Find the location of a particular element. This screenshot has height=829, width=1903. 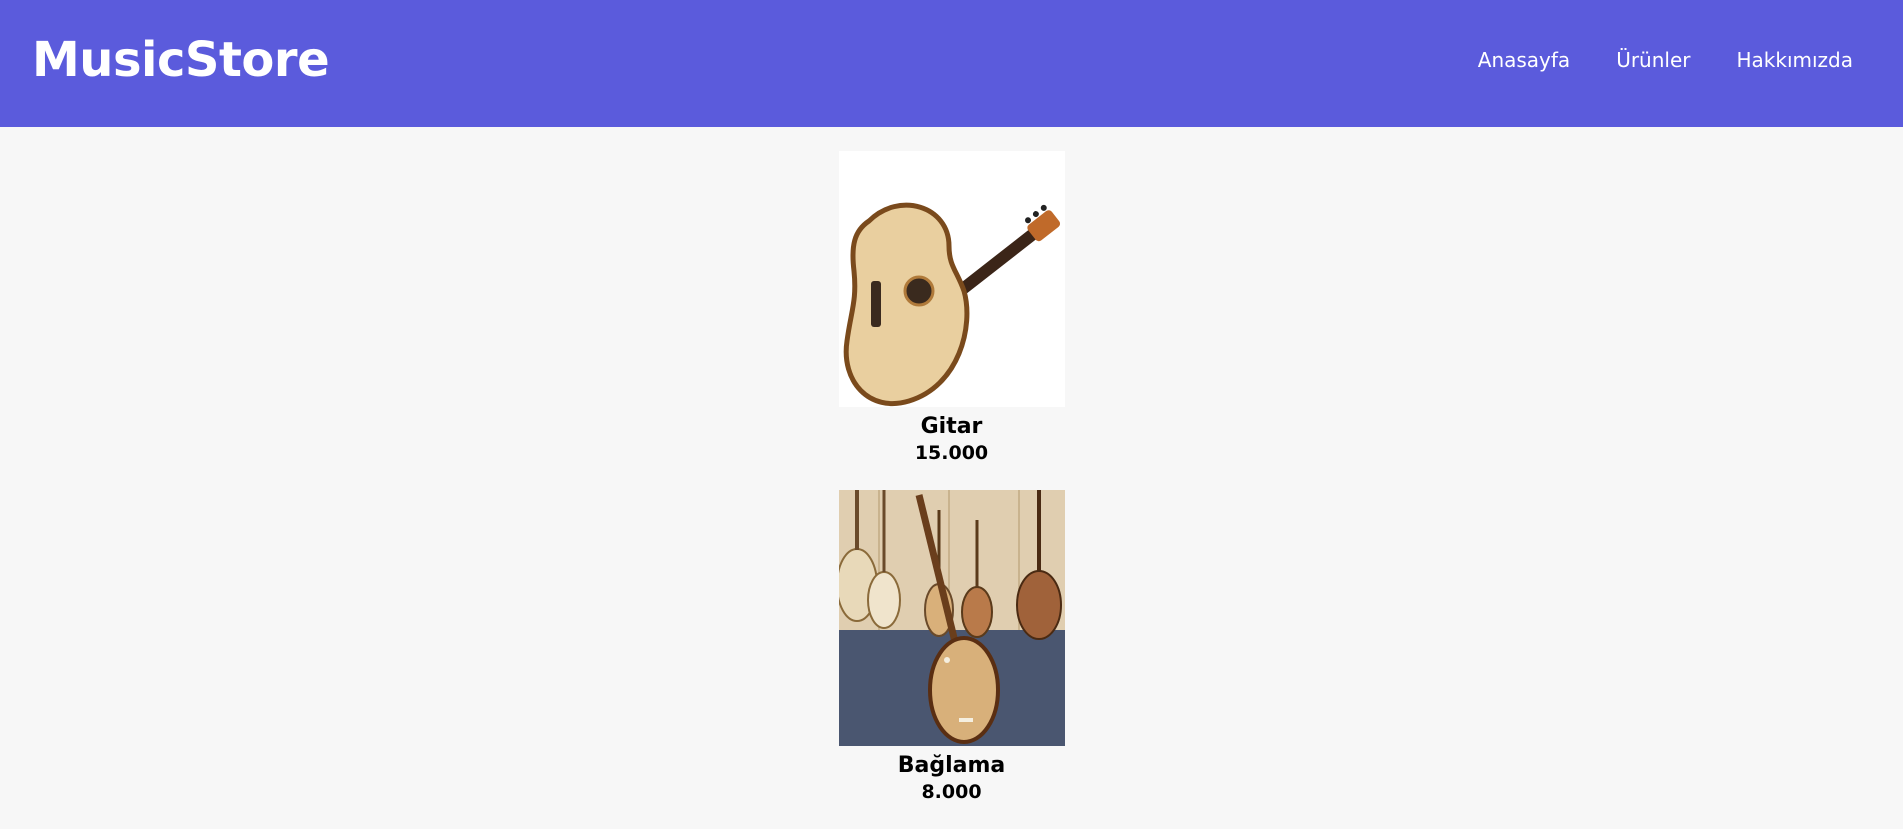

nav-link-anasayfa: Anasayfa is located at coordinates (1524, 60).